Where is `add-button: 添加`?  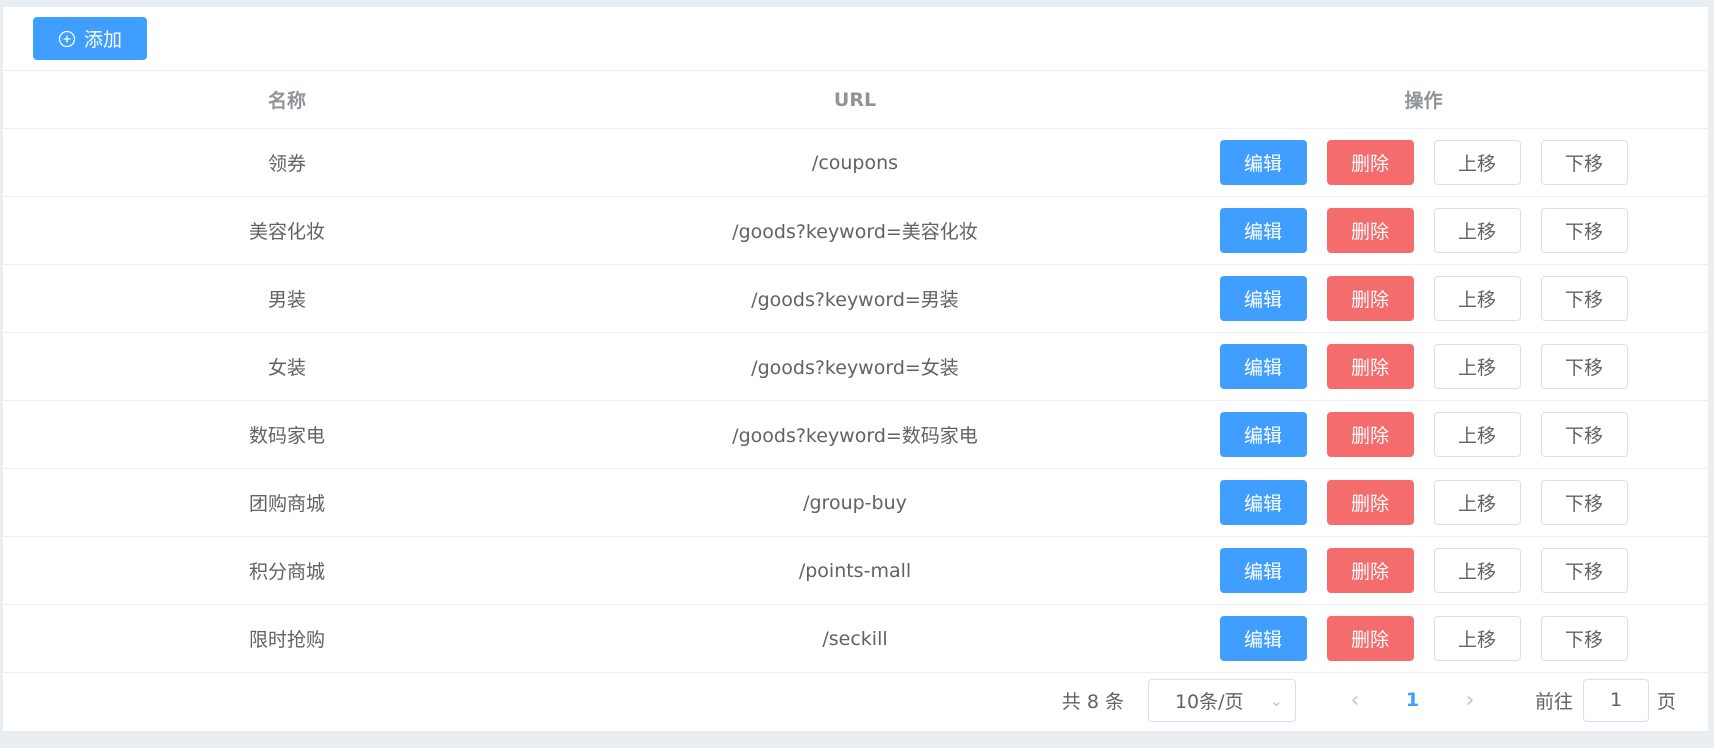 add-button: 添加 is located at coordinates (90, 38).